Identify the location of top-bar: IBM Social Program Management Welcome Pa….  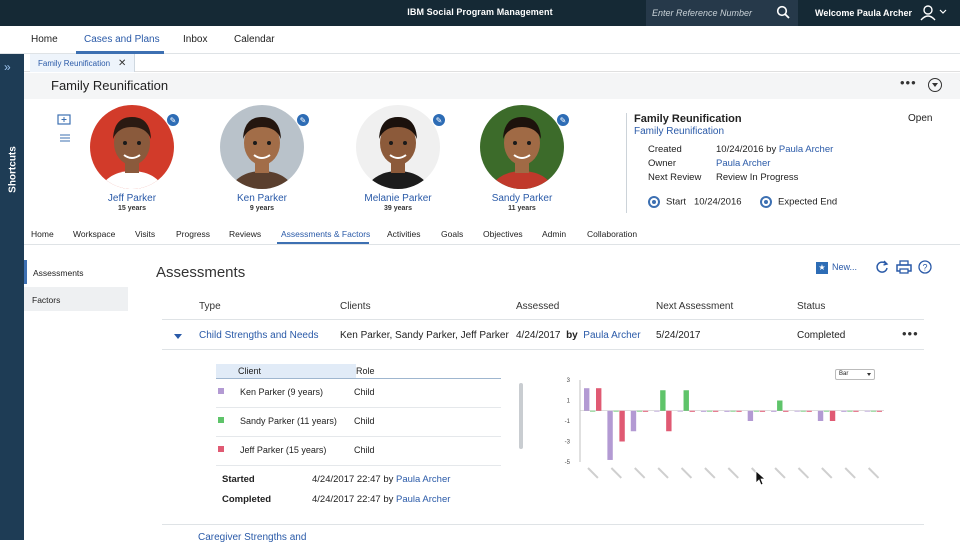
(480, 13).